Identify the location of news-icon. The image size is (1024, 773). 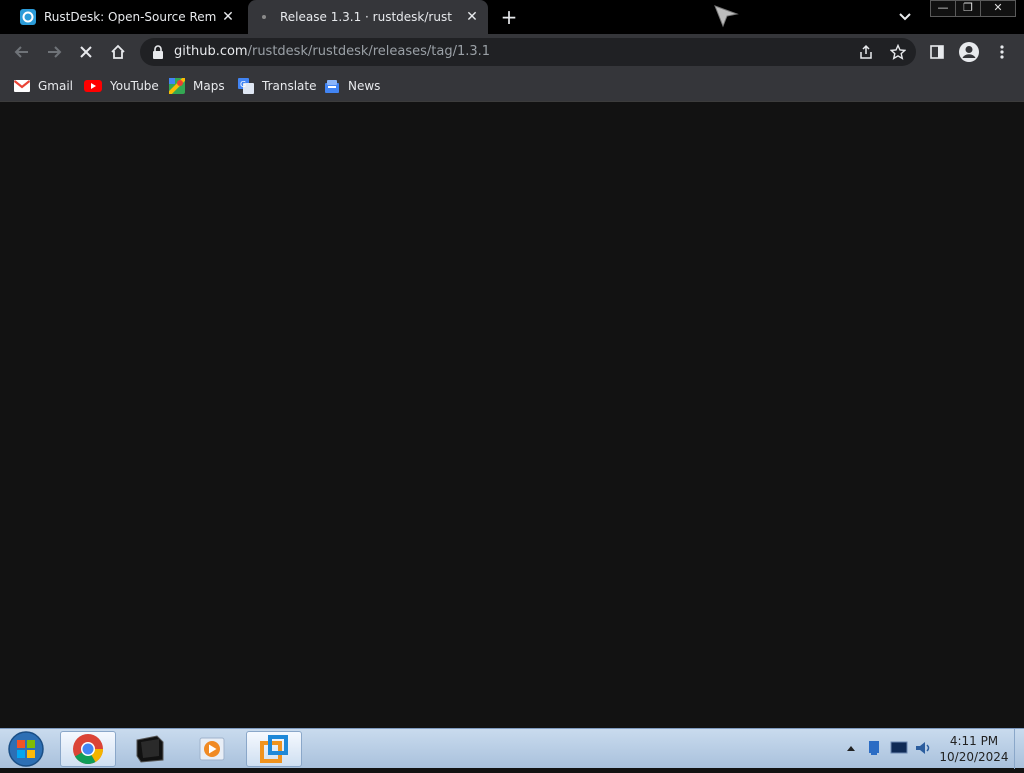
(332, 86).